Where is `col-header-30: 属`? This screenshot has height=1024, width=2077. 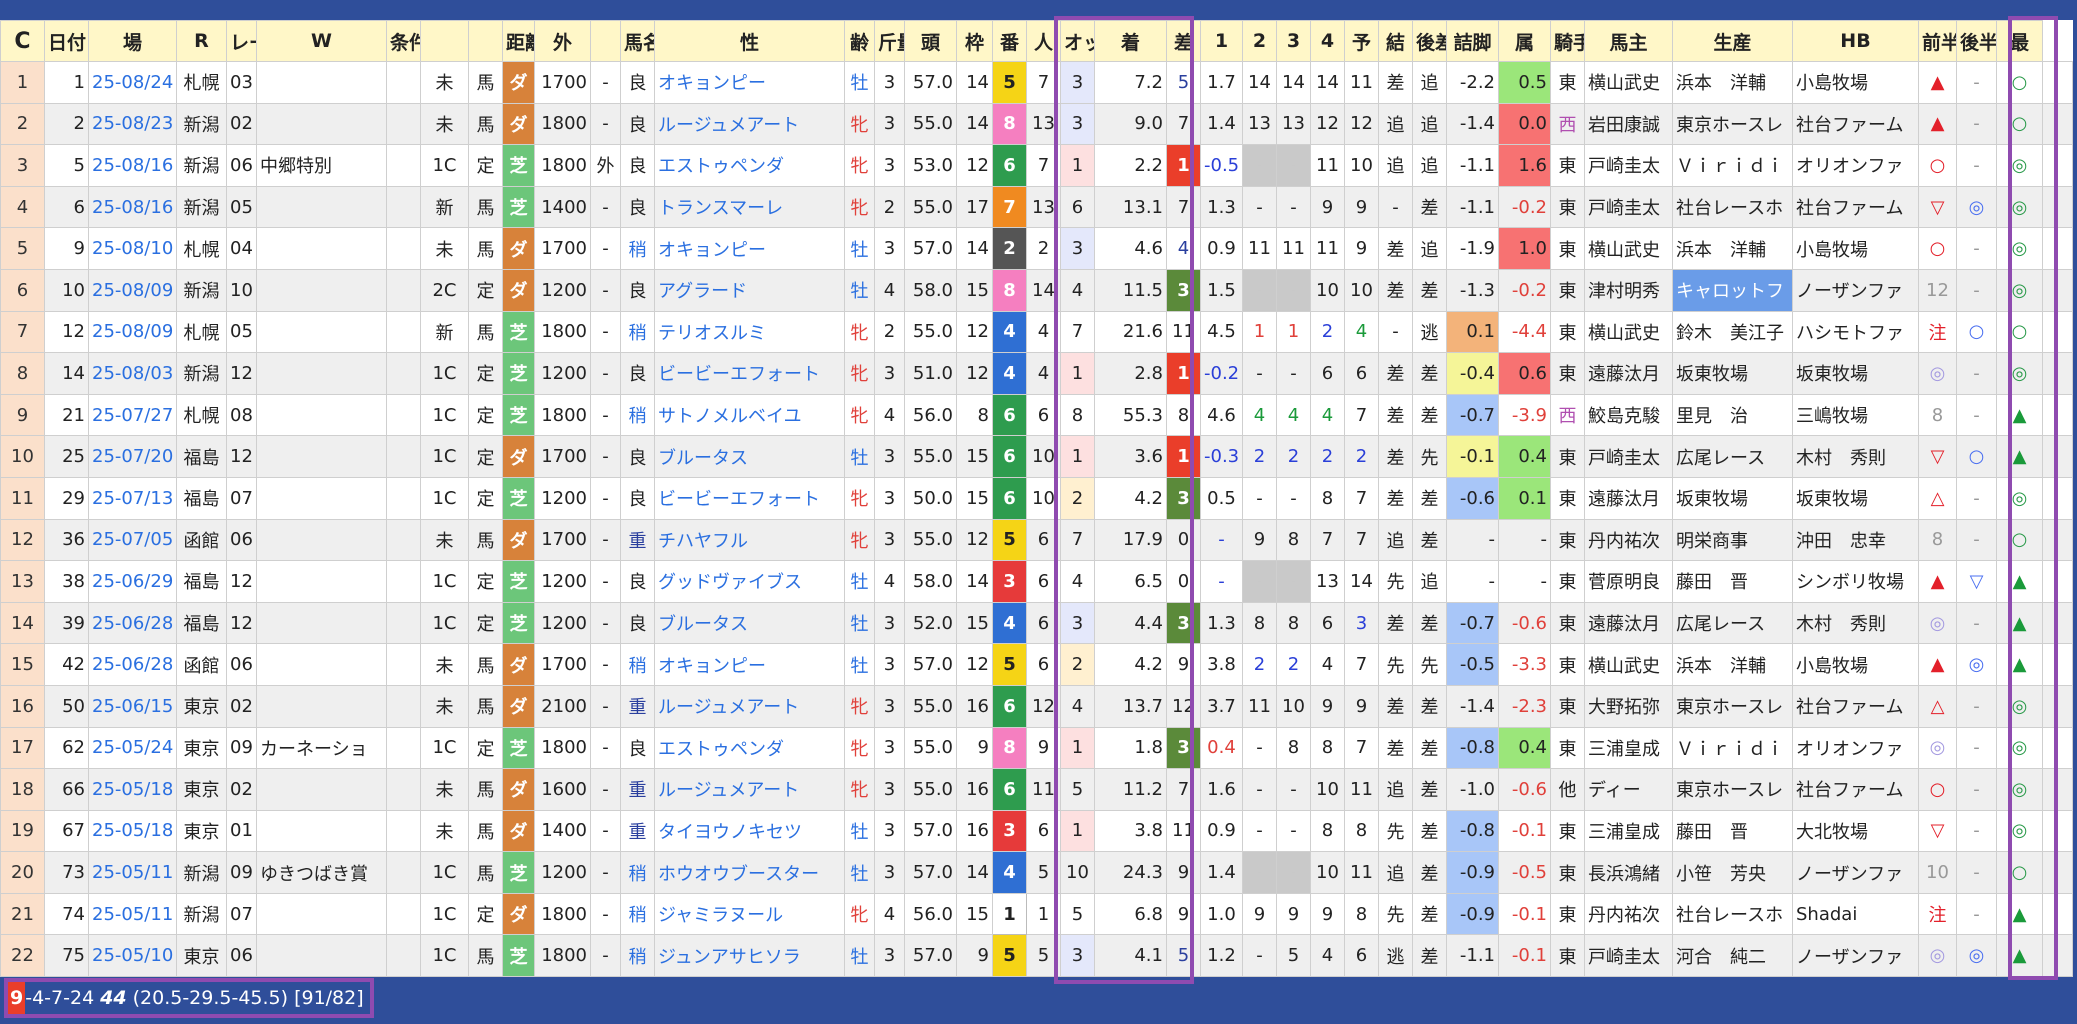 col-header-30: 属 is located at coordinates (1524, 41).